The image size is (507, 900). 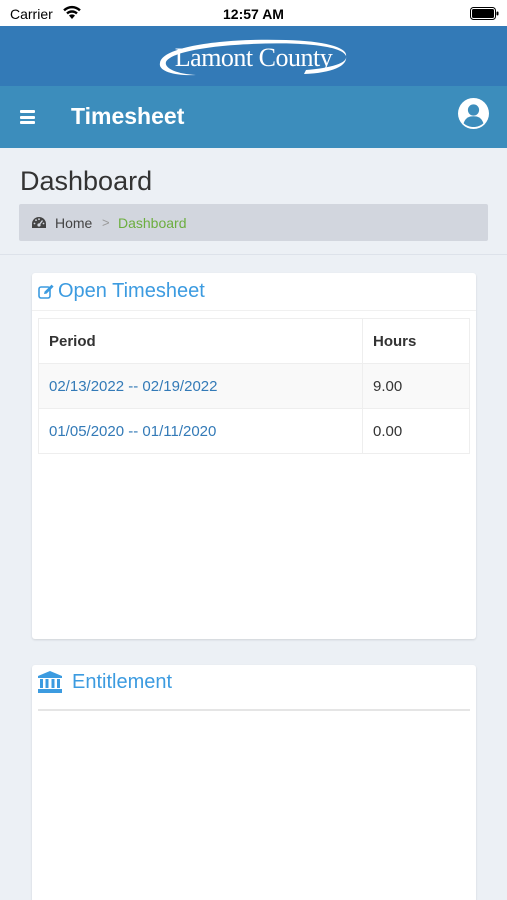 What do you see at coordinates (416, 431) in the screenshot?
I see `hours-cell: 0.00` at bounding box center [416, 431].